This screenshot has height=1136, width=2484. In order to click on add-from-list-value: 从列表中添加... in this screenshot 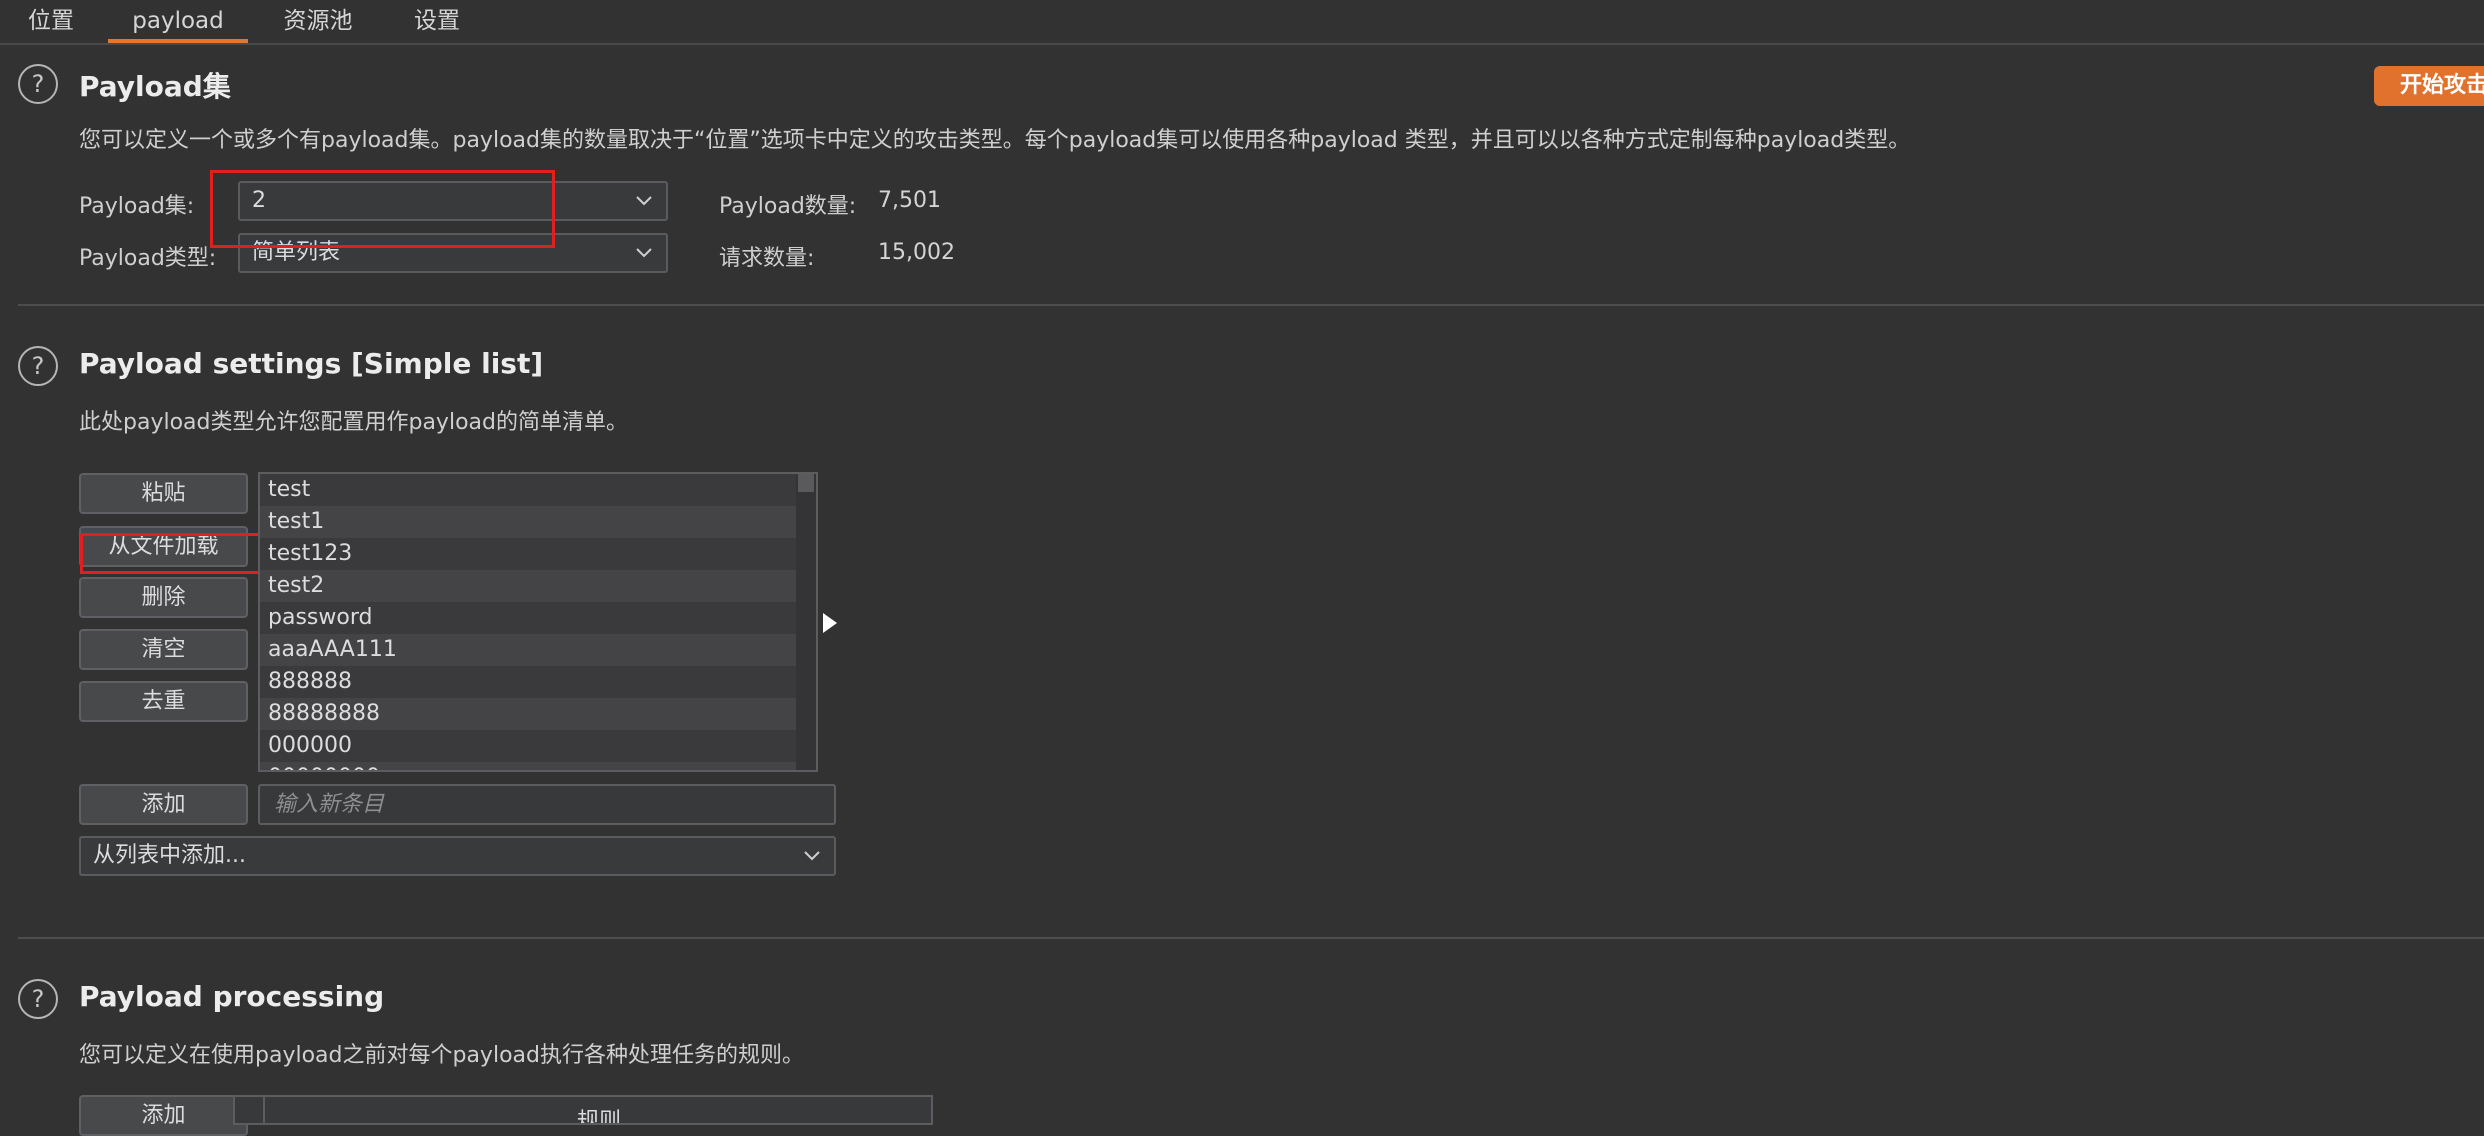, I will do `click(169, 855)`.